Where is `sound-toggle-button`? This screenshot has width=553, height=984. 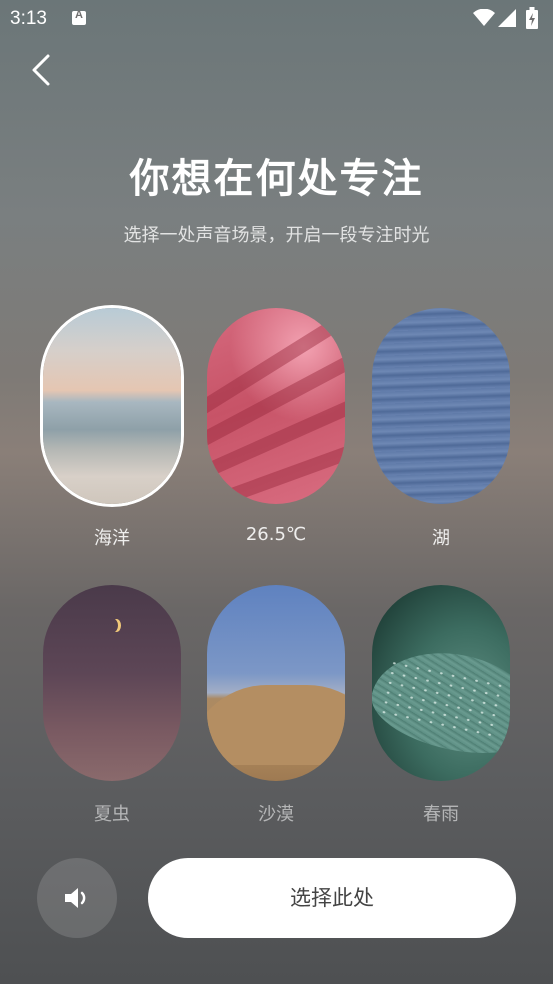
sound-toggle-button is located at coordinates (77, 898).